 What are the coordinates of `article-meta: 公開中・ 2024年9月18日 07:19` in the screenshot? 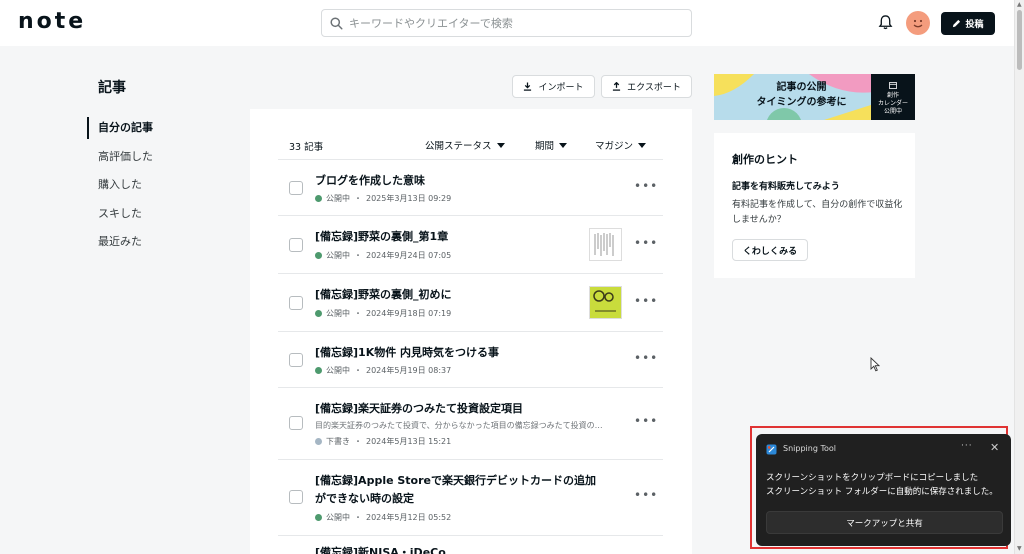 It's located at (383, 313).